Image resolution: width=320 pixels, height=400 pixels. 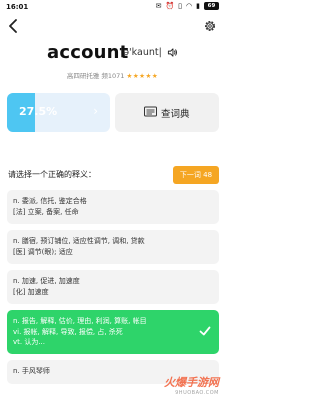 What do you see at coordinates (158, 6) in the screenshot?
I see `notification-icon: ✉` at bounding box center [158, 6].